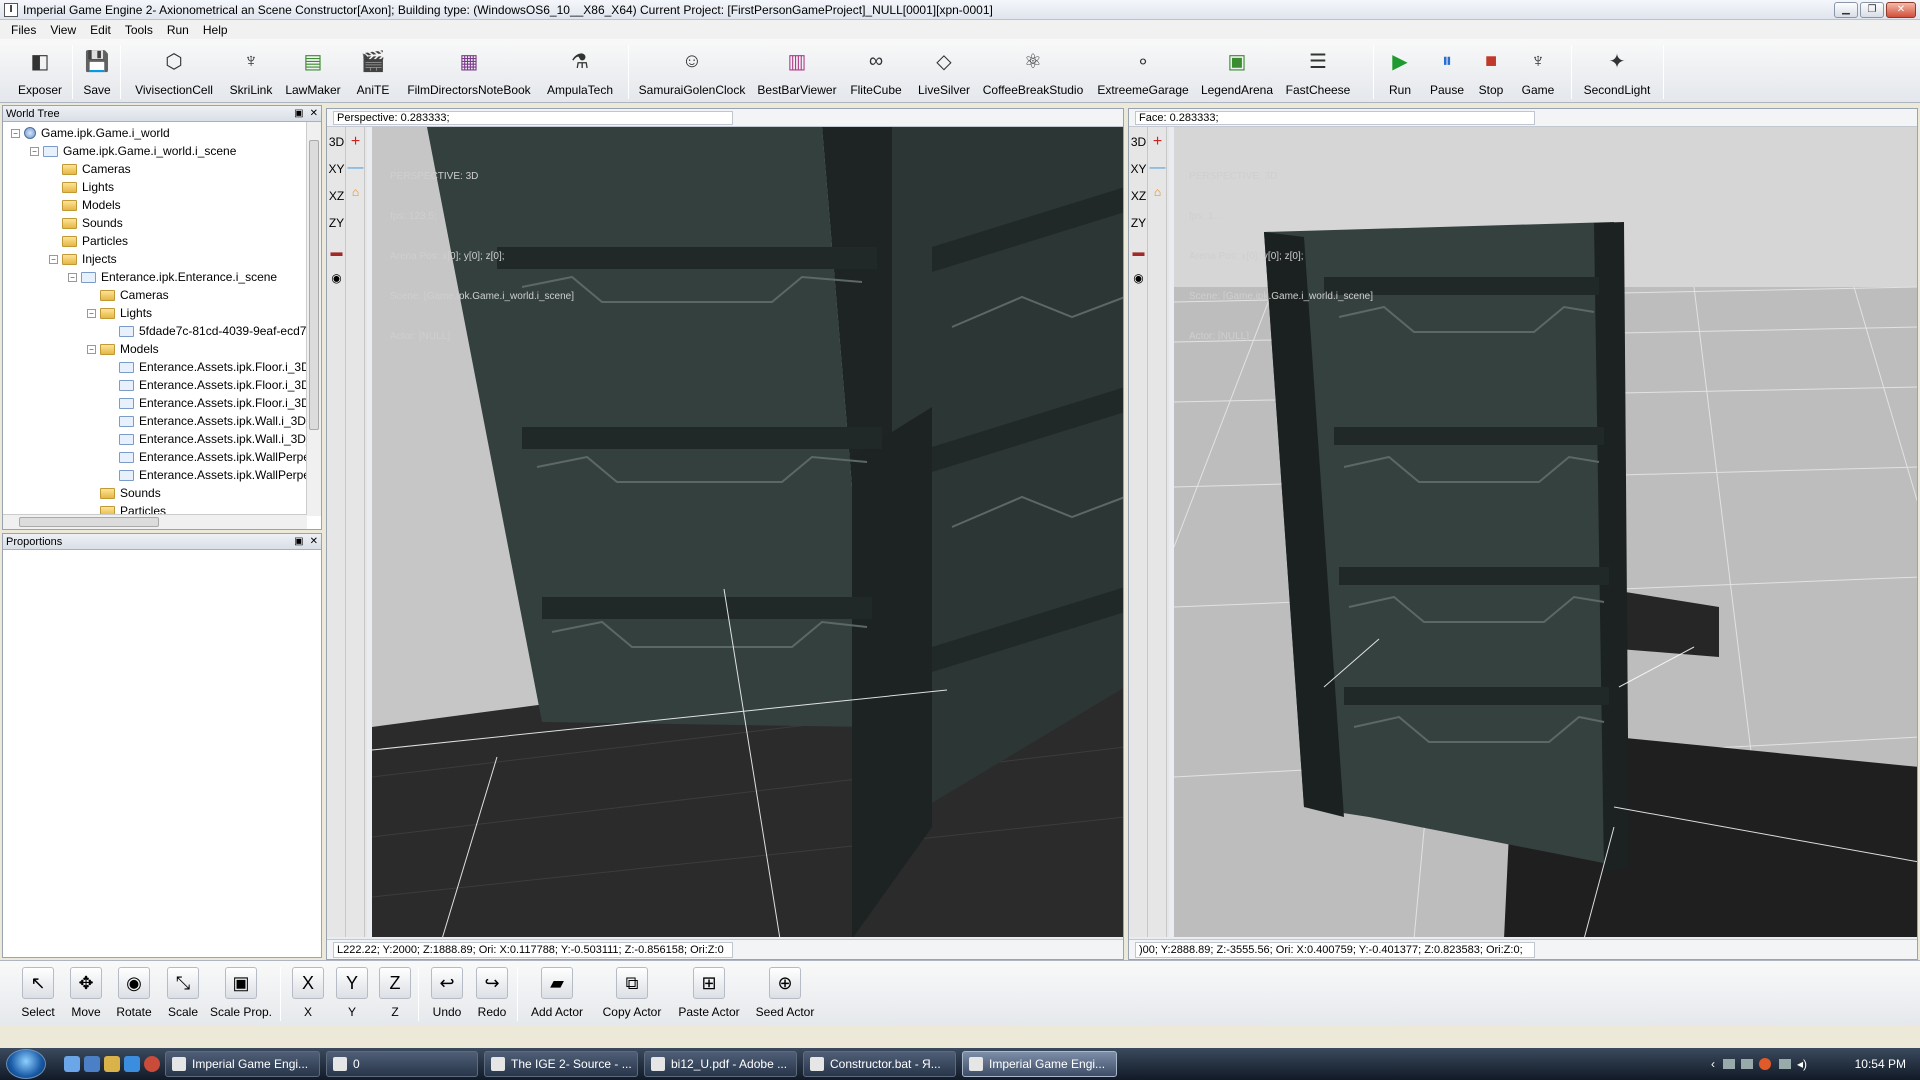 This screenshot has width=1920, height=1080. I want to click on tree-vertical-scrollbar, so click(313, 319).